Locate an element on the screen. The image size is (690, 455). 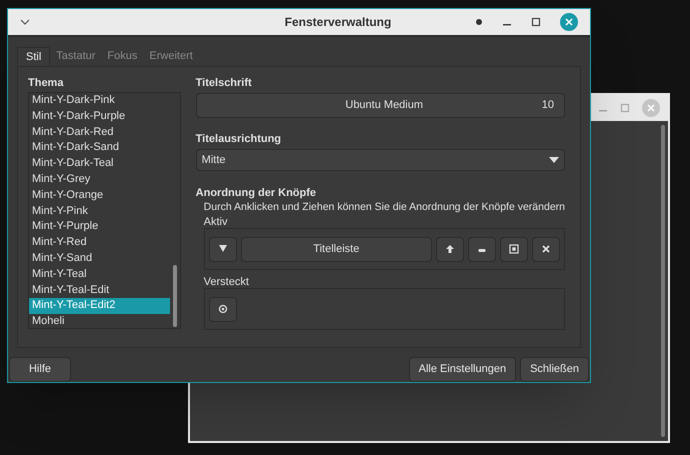
dropdown-arrow-icon is located at coordinates (554, 160).